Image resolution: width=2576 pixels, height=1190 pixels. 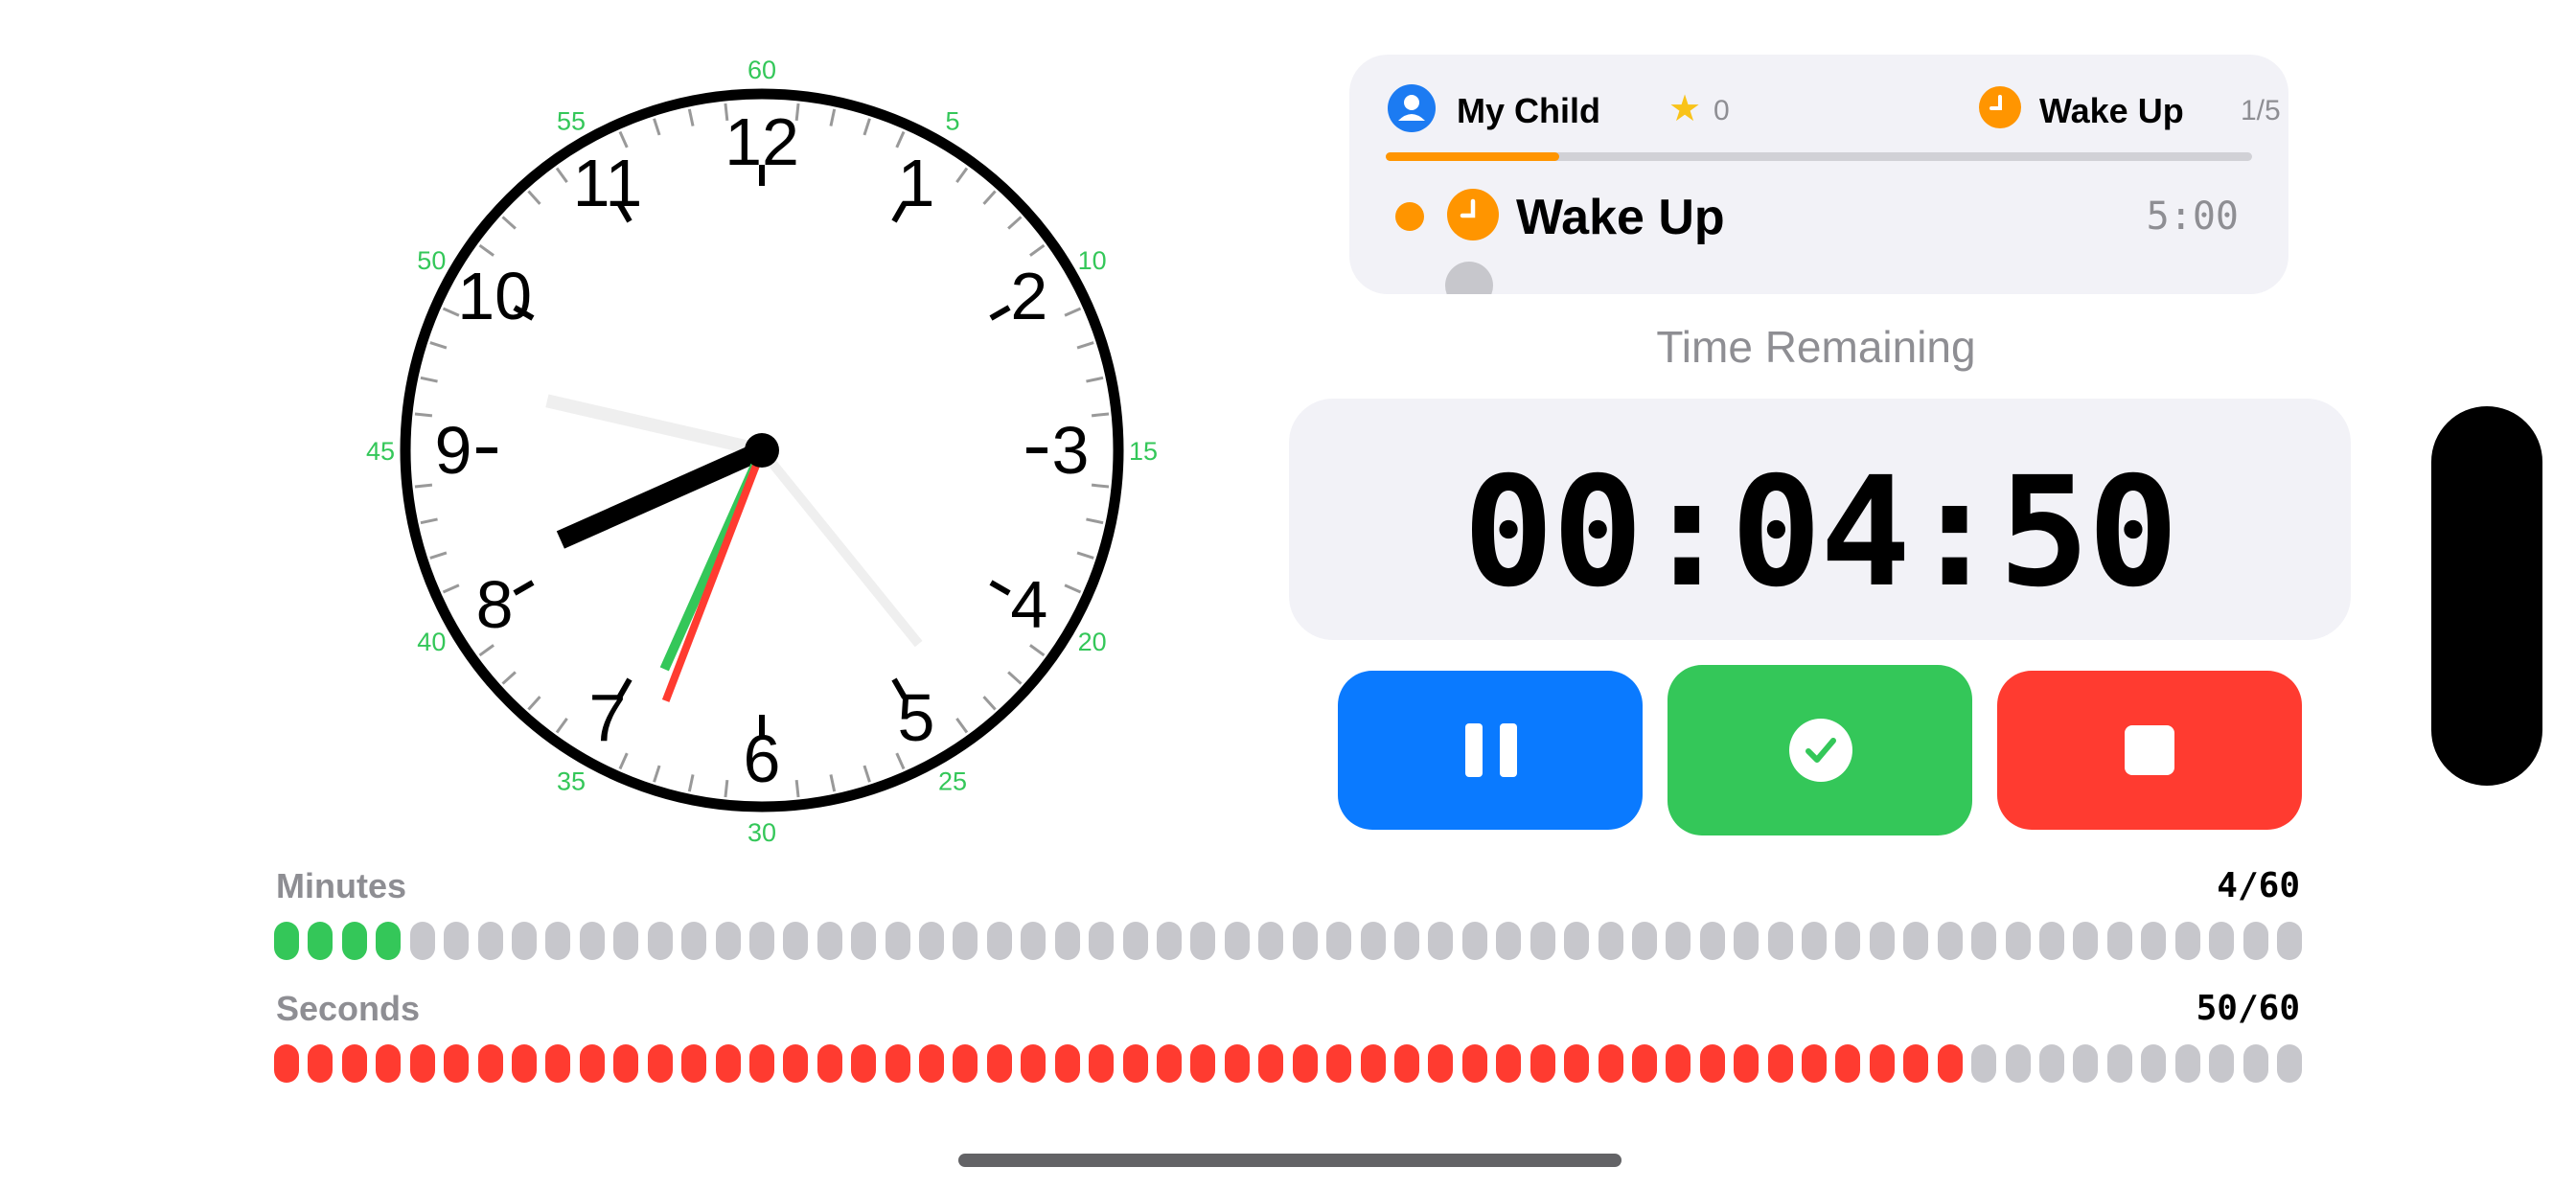 What do you see at coordinates (495, 605) in the screenshot?
I see `hour-numeral: 8` at bounding box center [495, 605].